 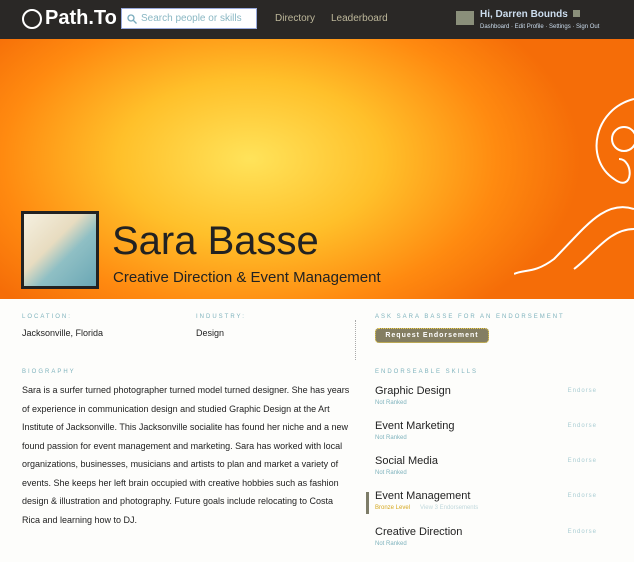 What do you see at coordinates (419, 532) in the screenshot?
I see `skill-name: Creative Direction` at bounding box center [419, 532].